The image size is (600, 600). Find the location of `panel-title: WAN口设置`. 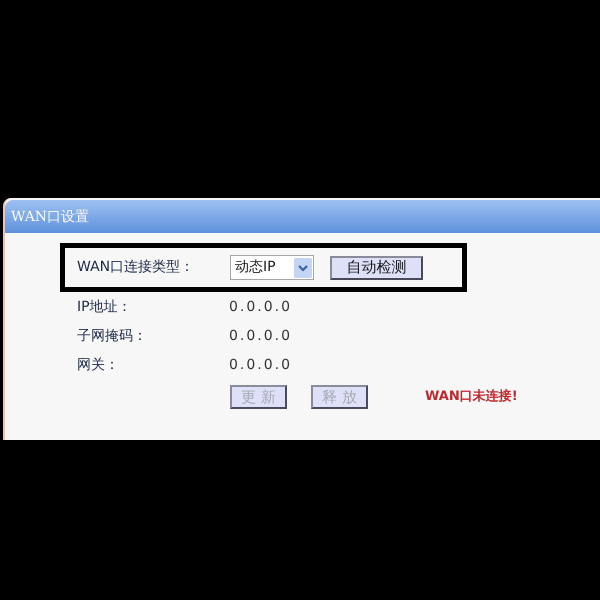

panel-title: WAN口设置 is located at coordinates (50, 217).